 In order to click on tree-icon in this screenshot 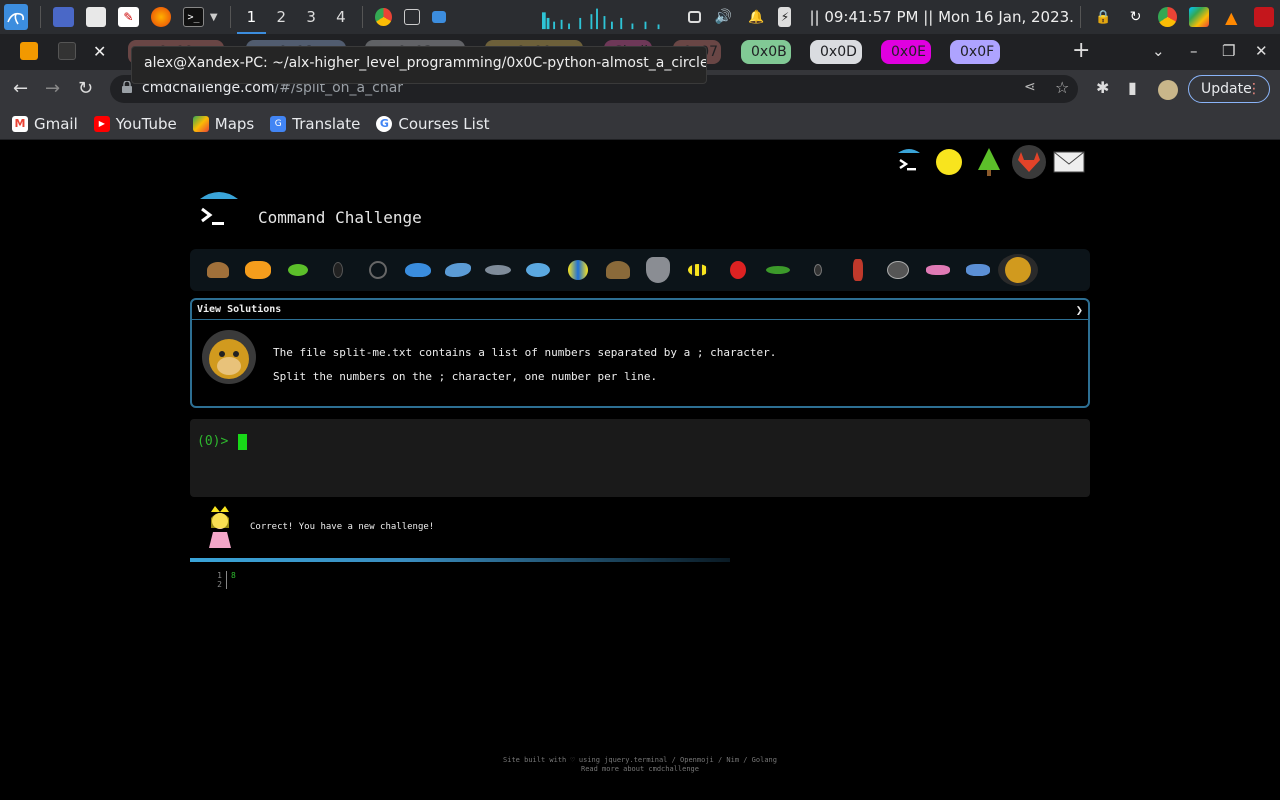, I will do `click(989, 162)`.